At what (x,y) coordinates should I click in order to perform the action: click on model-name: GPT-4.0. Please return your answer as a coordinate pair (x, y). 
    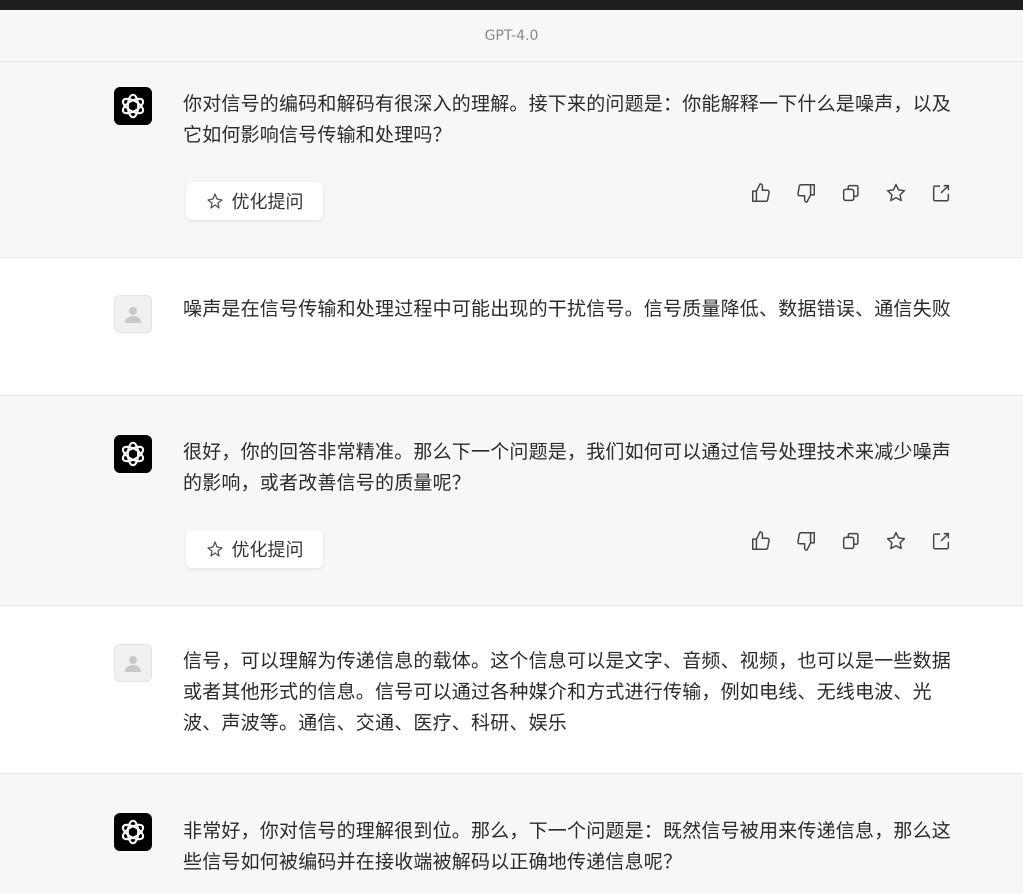
    Looking at the image, I should click on (511, 35).